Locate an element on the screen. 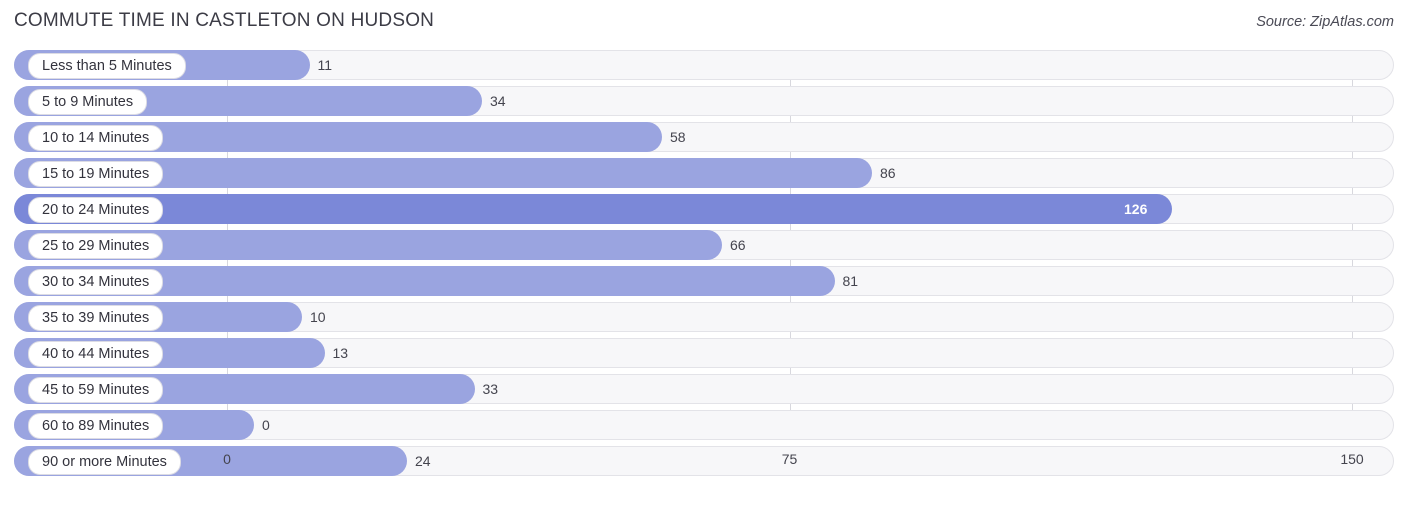  value-label: 86 is located at coordinates (888, 173).